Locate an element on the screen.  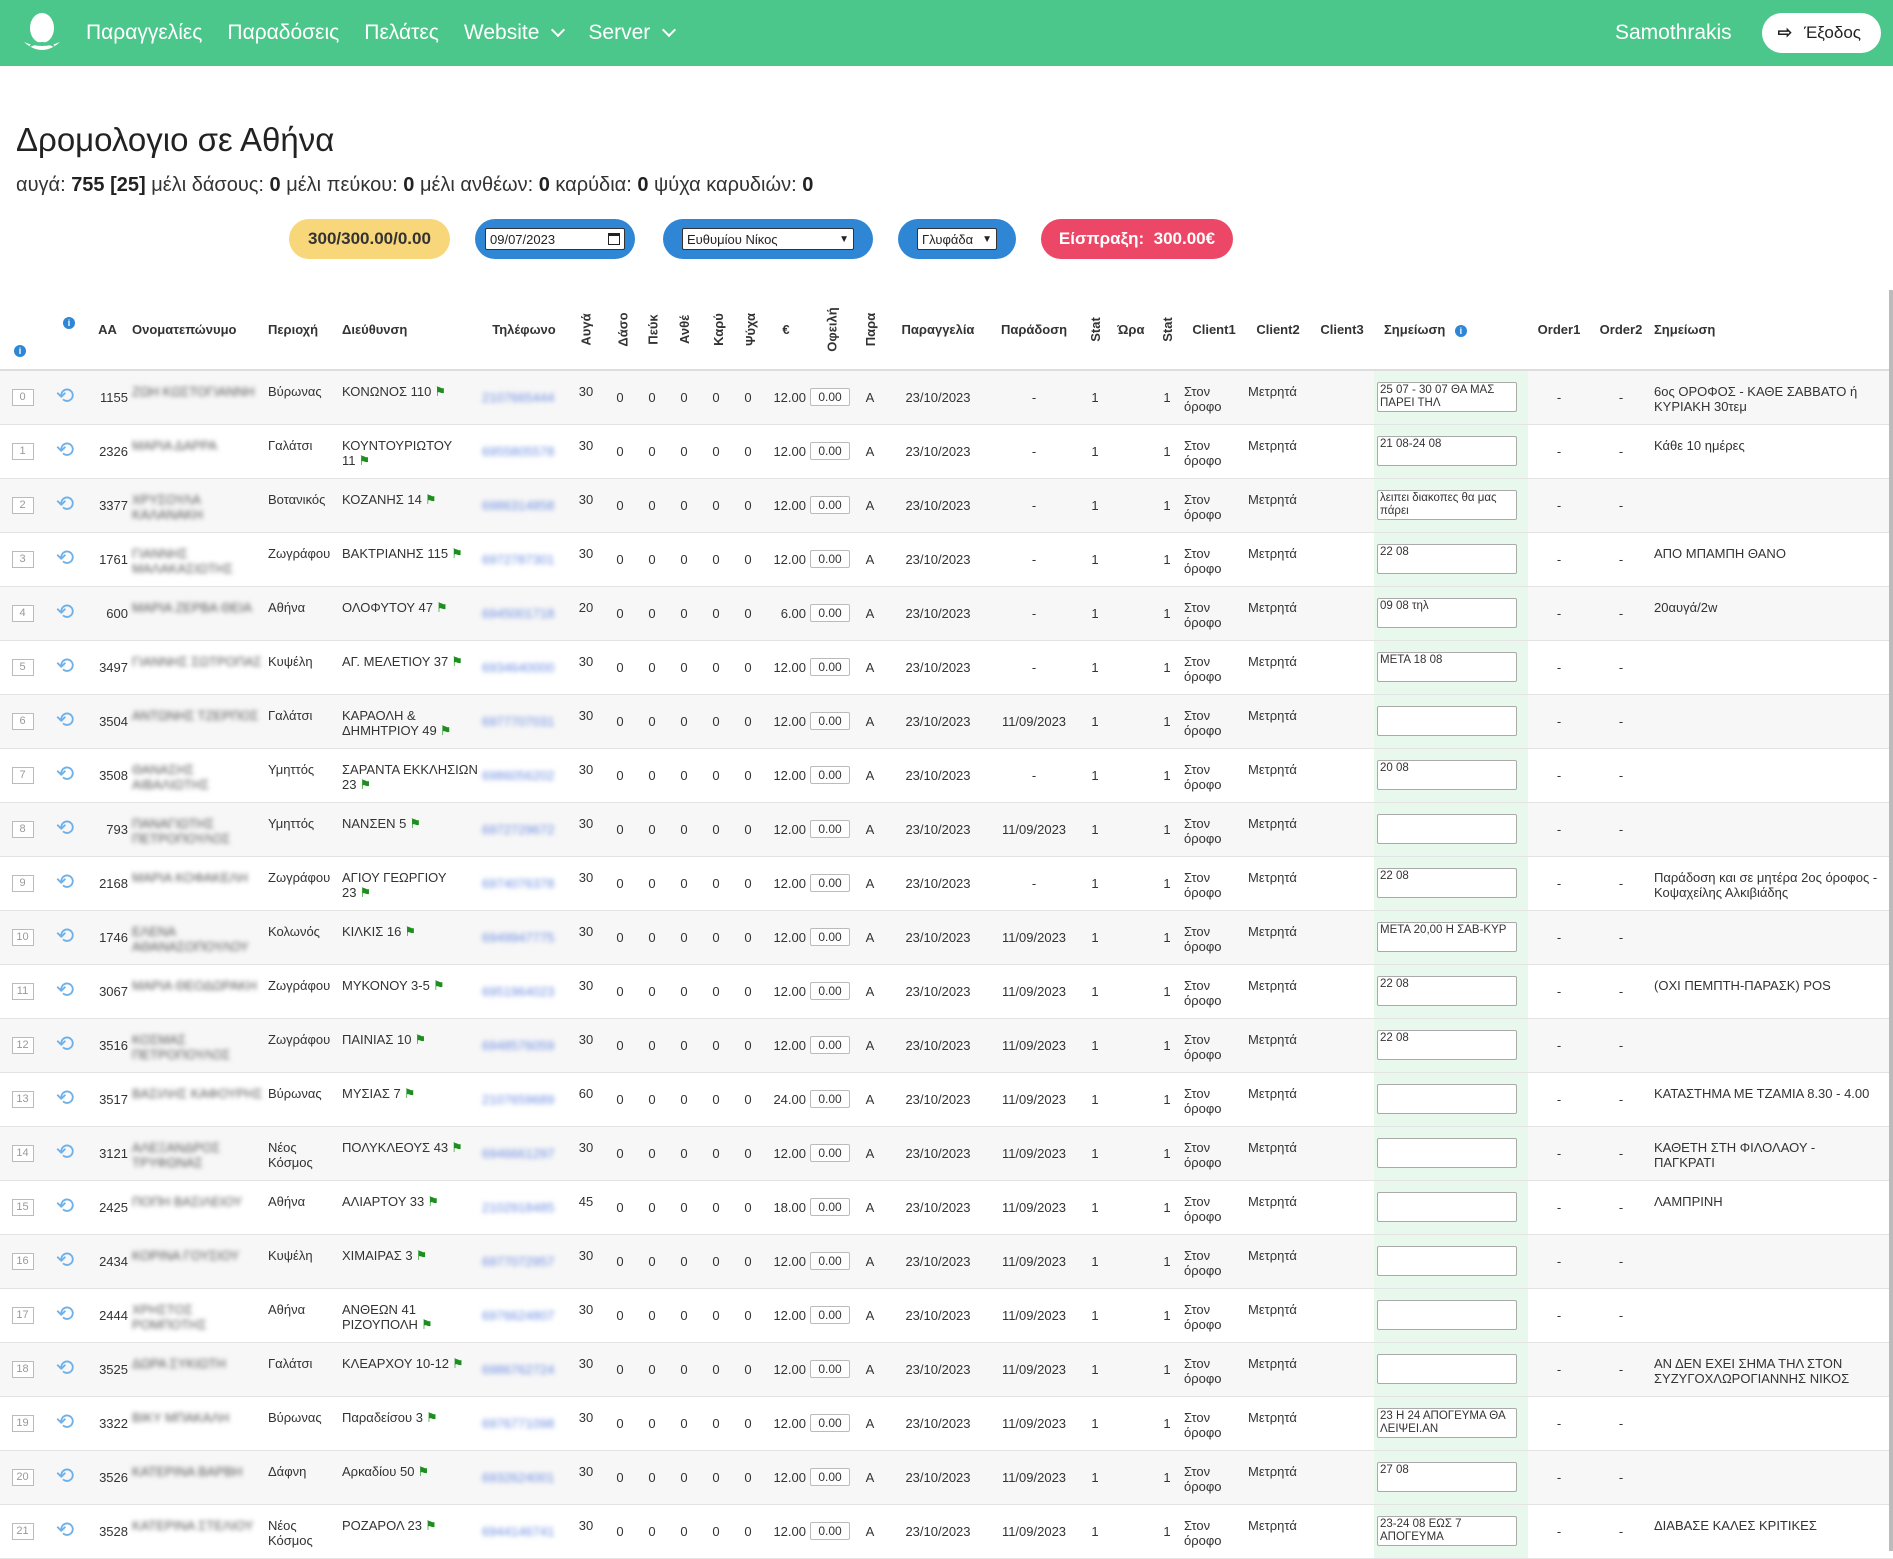
row-index: 15 is located at coordinates (23, 1207).